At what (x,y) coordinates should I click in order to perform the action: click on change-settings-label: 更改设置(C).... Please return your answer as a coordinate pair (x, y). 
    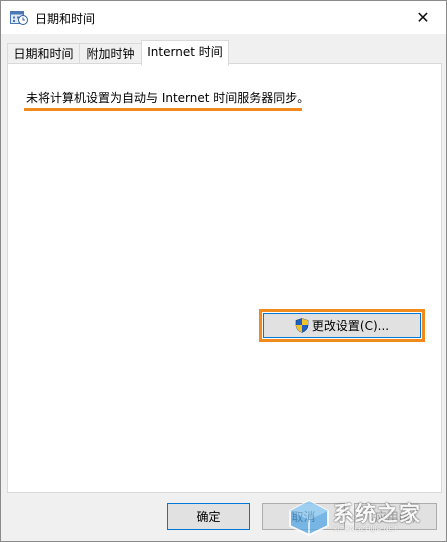
    Looking at the image, I should click on (350, 326).